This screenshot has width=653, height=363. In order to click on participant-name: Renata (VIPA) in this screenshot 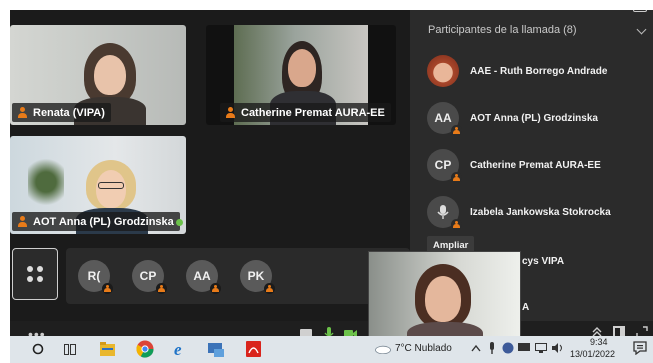, I will do `click(69, 112)`.